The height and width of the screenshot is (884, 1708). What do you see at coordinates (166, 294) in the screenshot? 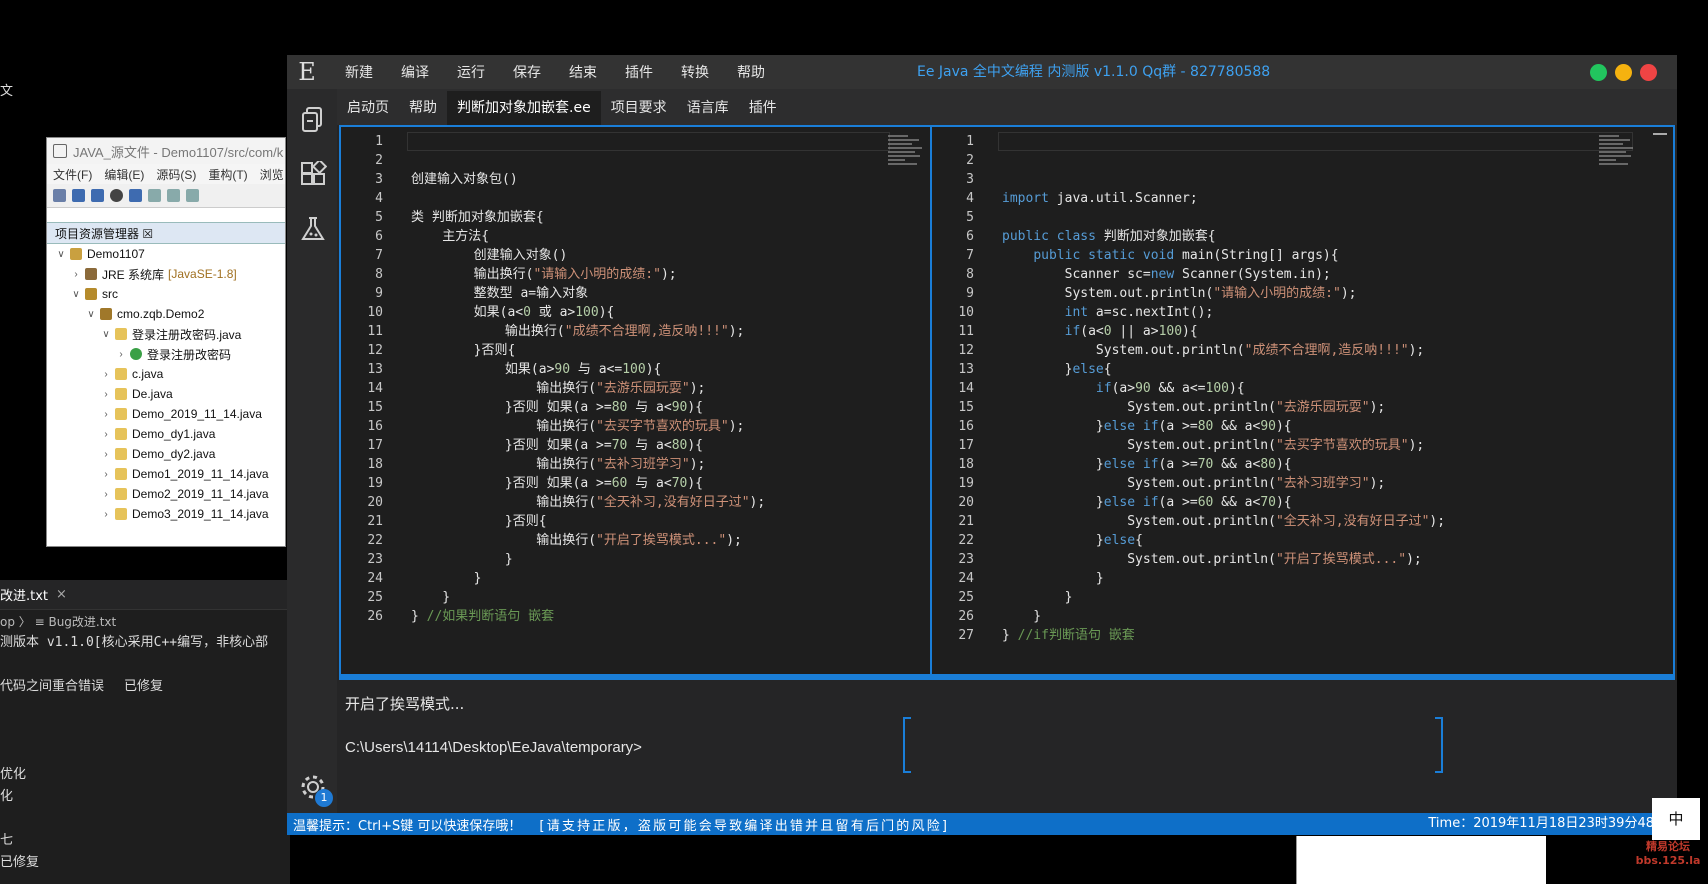
I see `tree-item: ∨ src` at bounding box center [166, 294].